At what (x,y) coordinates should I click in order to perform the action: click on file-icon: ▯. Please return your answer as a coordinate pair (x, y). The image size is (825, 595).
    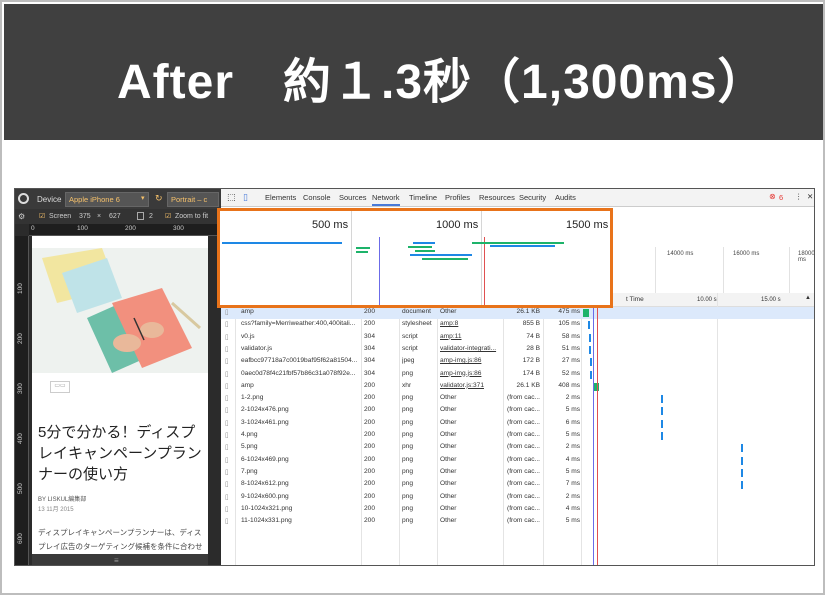
    Looking at the image, I should click on (227, 423).